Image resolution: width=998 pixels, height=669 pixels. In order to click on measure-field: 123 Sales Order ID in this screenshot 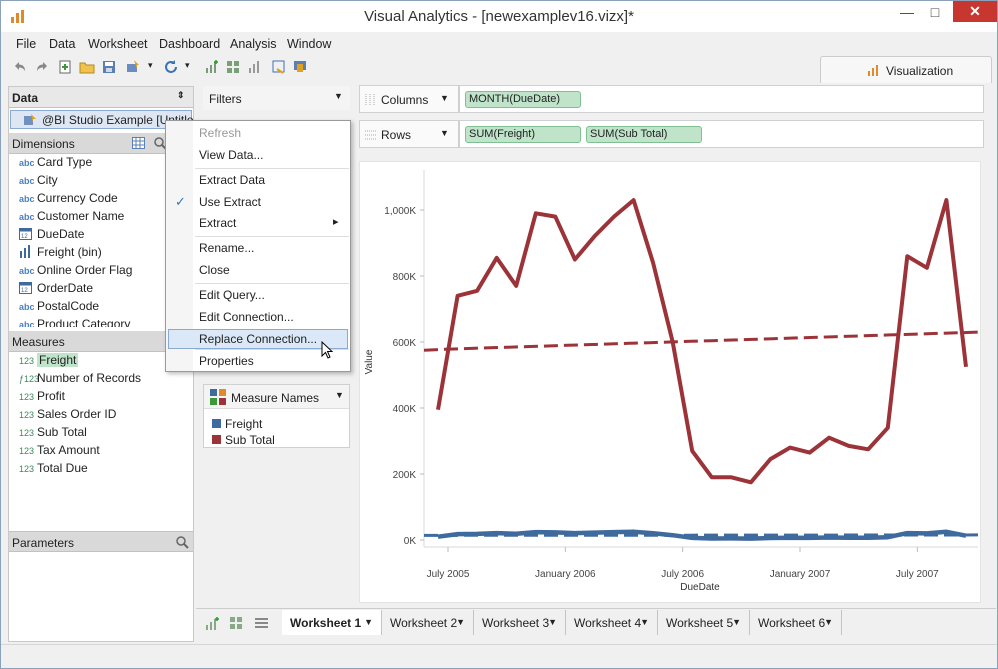, I will do `click(67, 416)`.